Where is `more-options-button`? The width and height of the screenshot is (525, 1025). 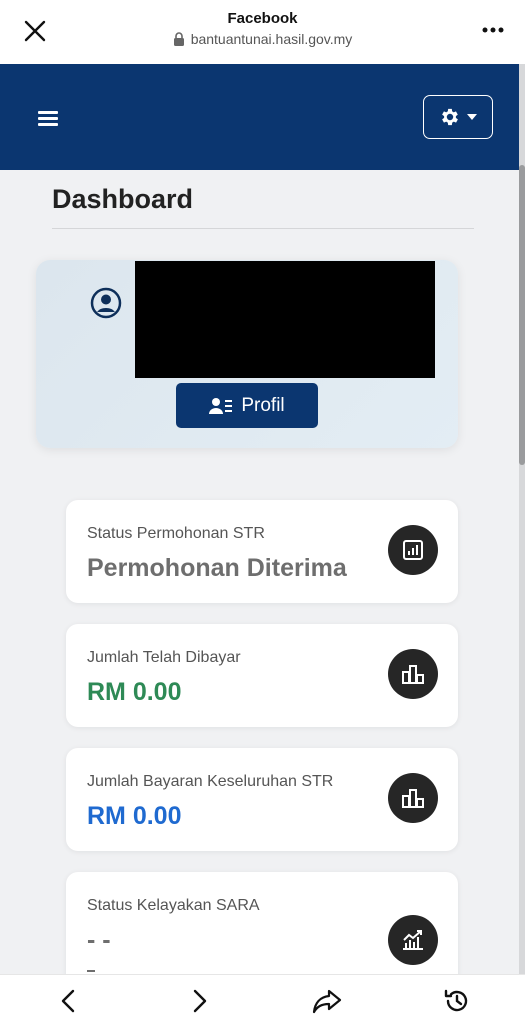
more-options-button is located at coordinates (493, 30).